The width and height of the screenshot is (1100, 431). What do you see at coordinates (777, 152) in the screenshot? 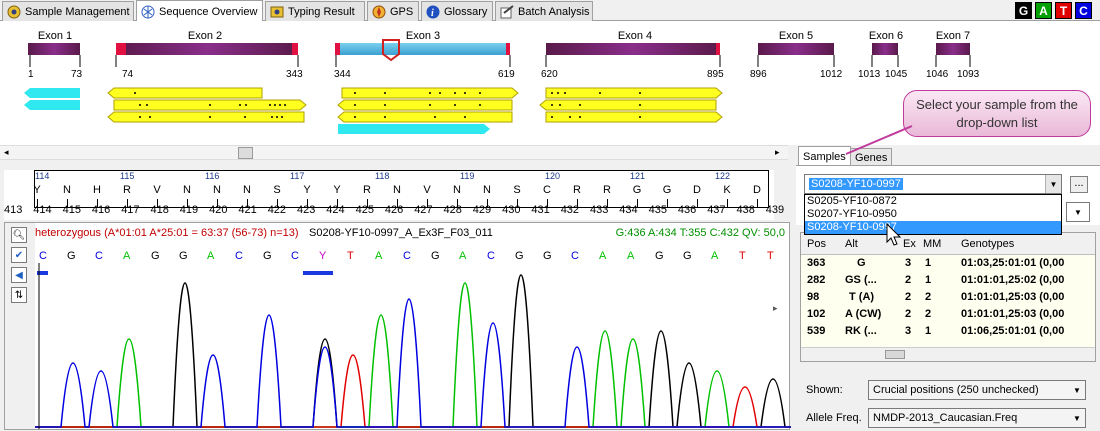
I see `scroll-right-icon: ▸` at bounding box center [777, 152].